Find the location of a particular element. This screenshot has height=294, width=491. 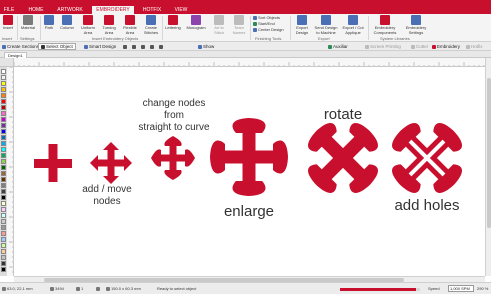

column-button: Column is located at coordinates (67, 23).